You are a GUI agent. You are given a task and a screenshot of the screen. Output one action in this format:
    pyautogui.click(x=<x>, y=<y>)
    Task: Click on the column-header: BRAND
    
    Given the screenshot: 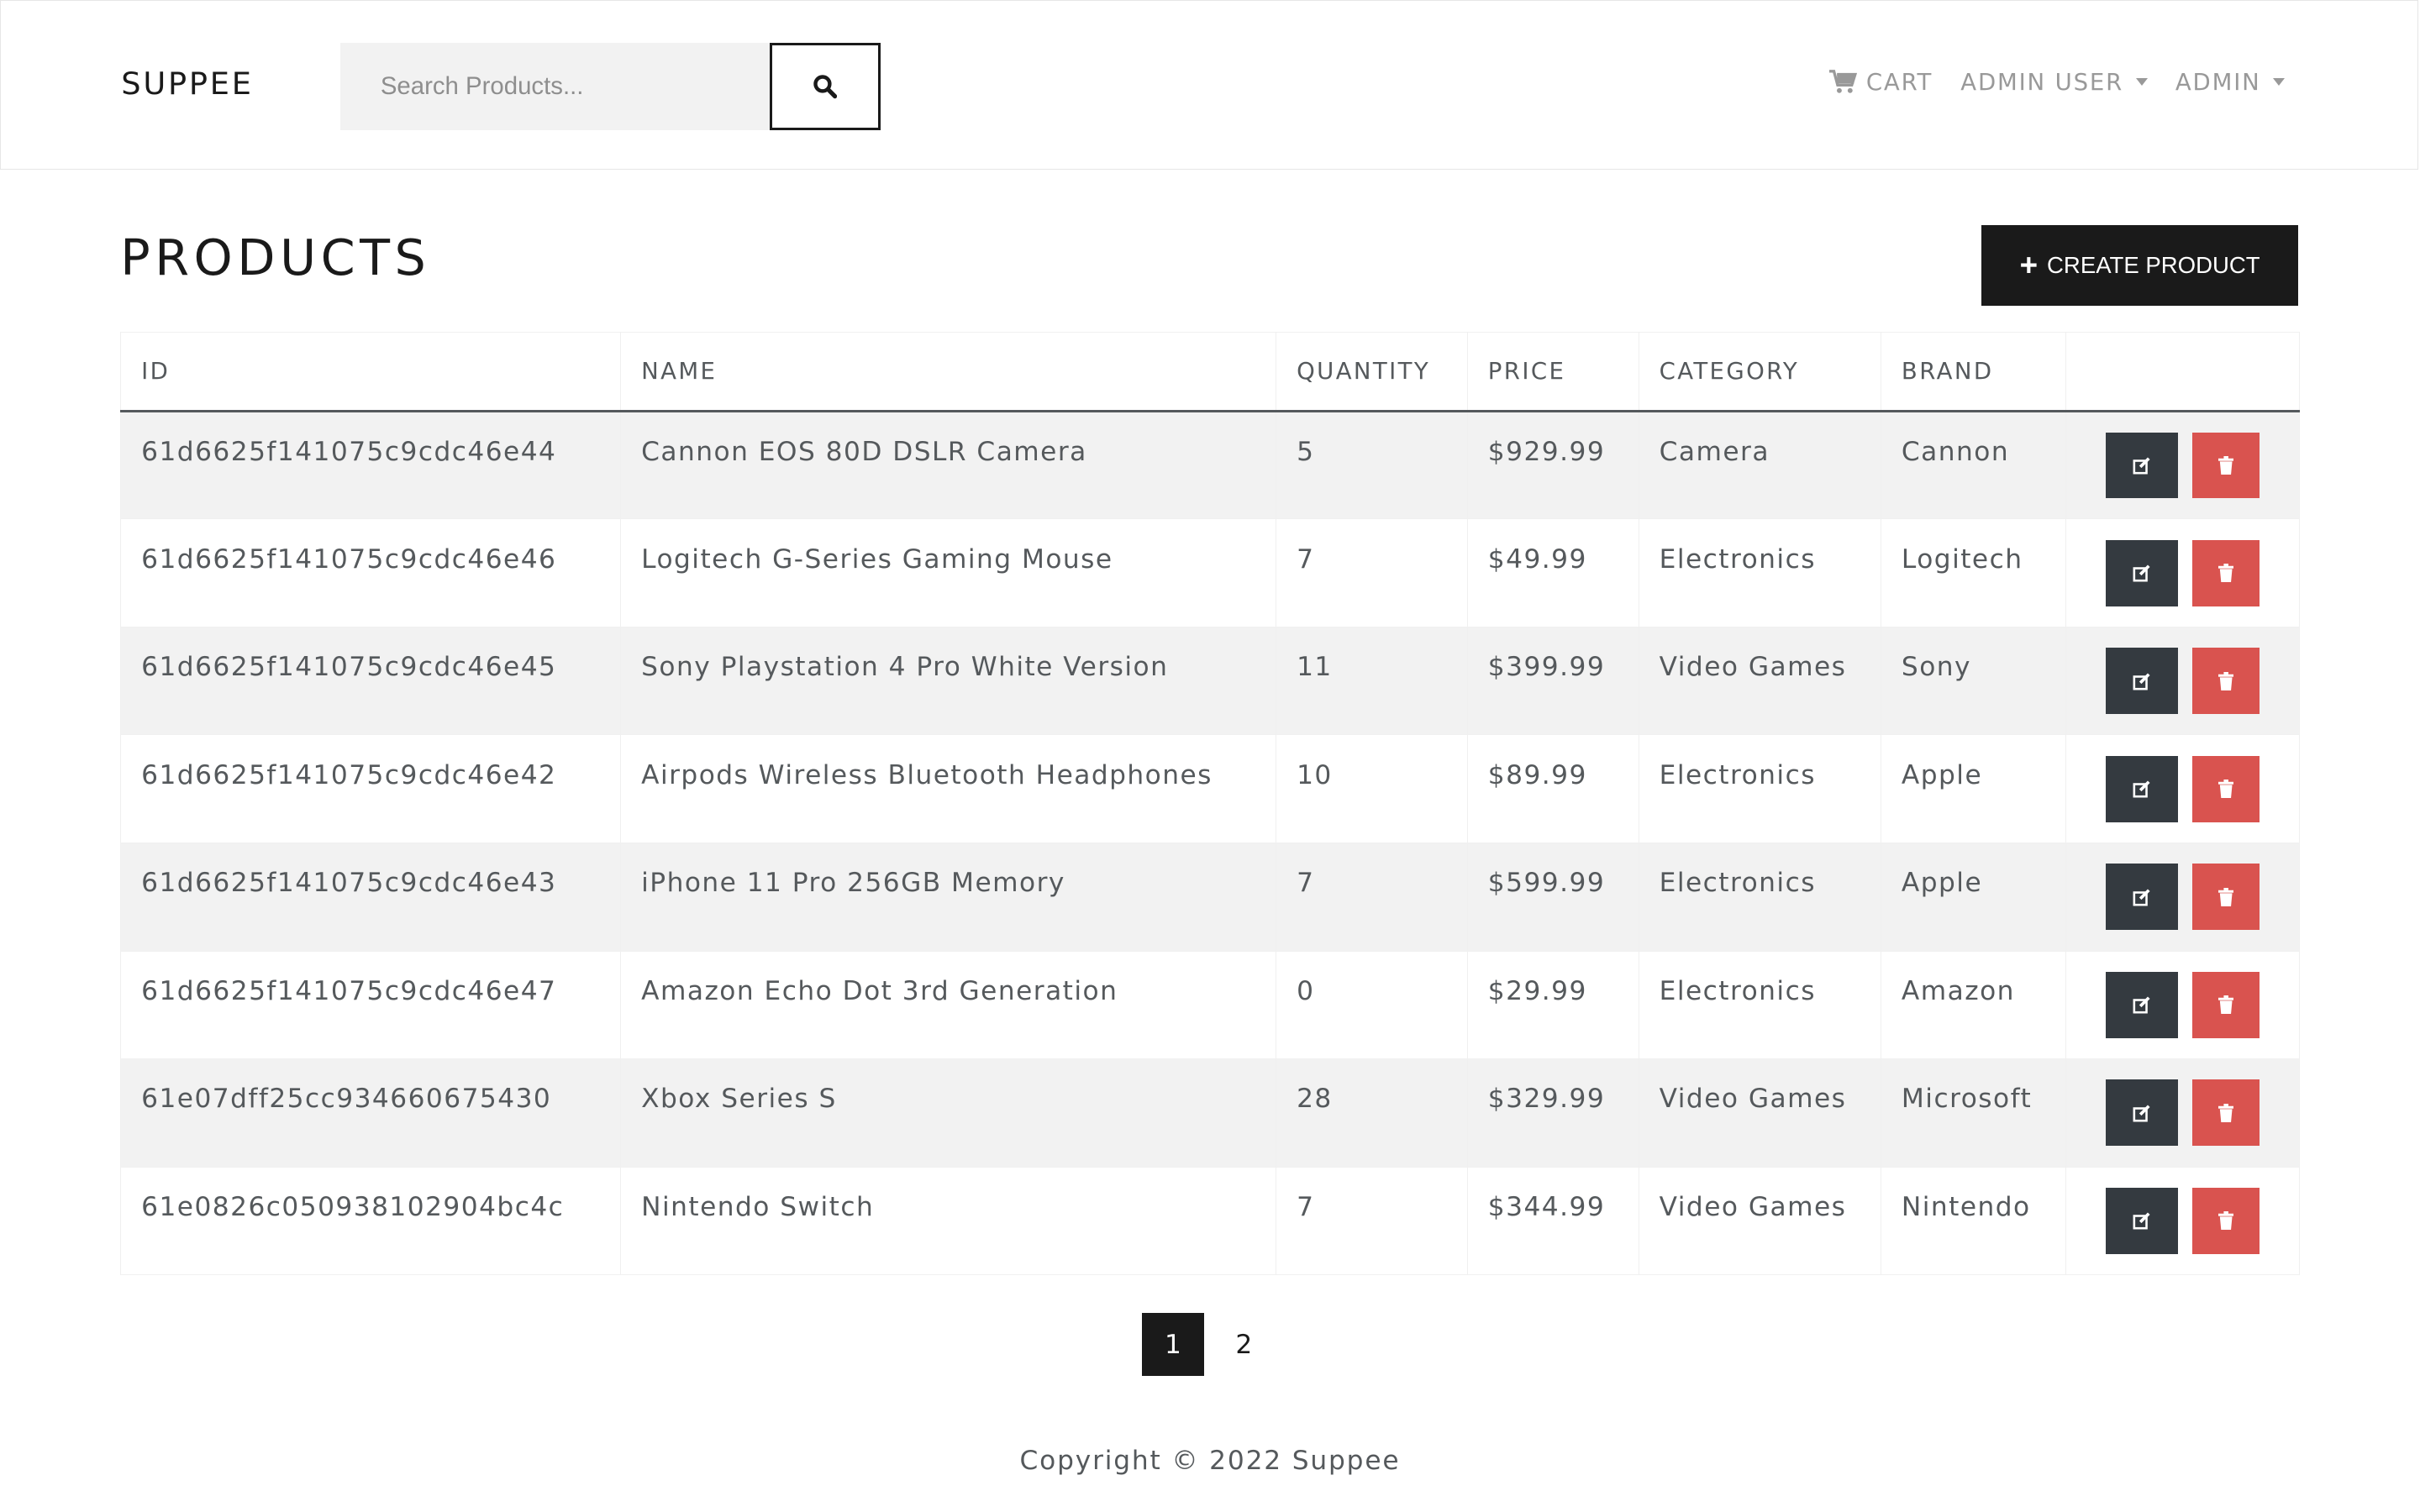 What is the action you would take?
    pyautogui.click(x=1974, y=371)
    